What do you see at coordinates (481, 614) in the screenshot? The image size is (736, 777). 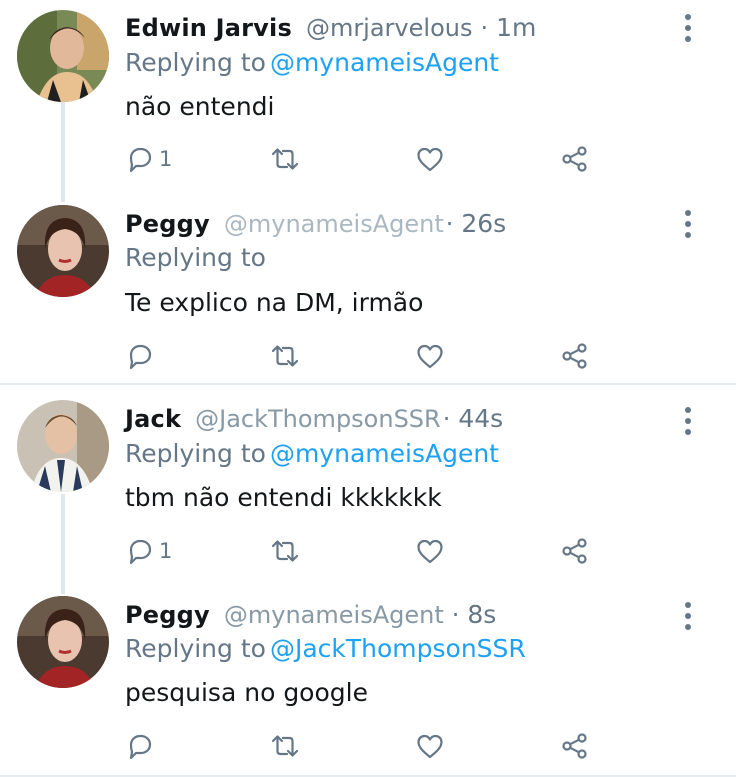 I see `timestamp: 8s` at bounding box center [481, 614].